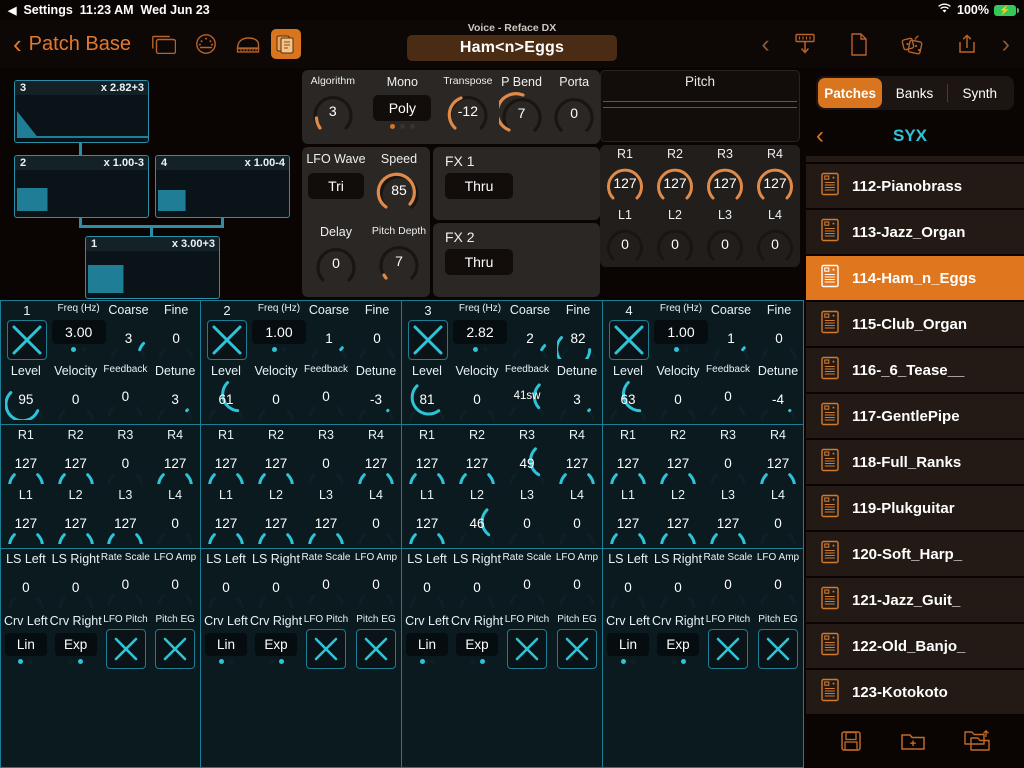  I want to click on bank-back-chevron-icon: ‹, so click(820, 136).